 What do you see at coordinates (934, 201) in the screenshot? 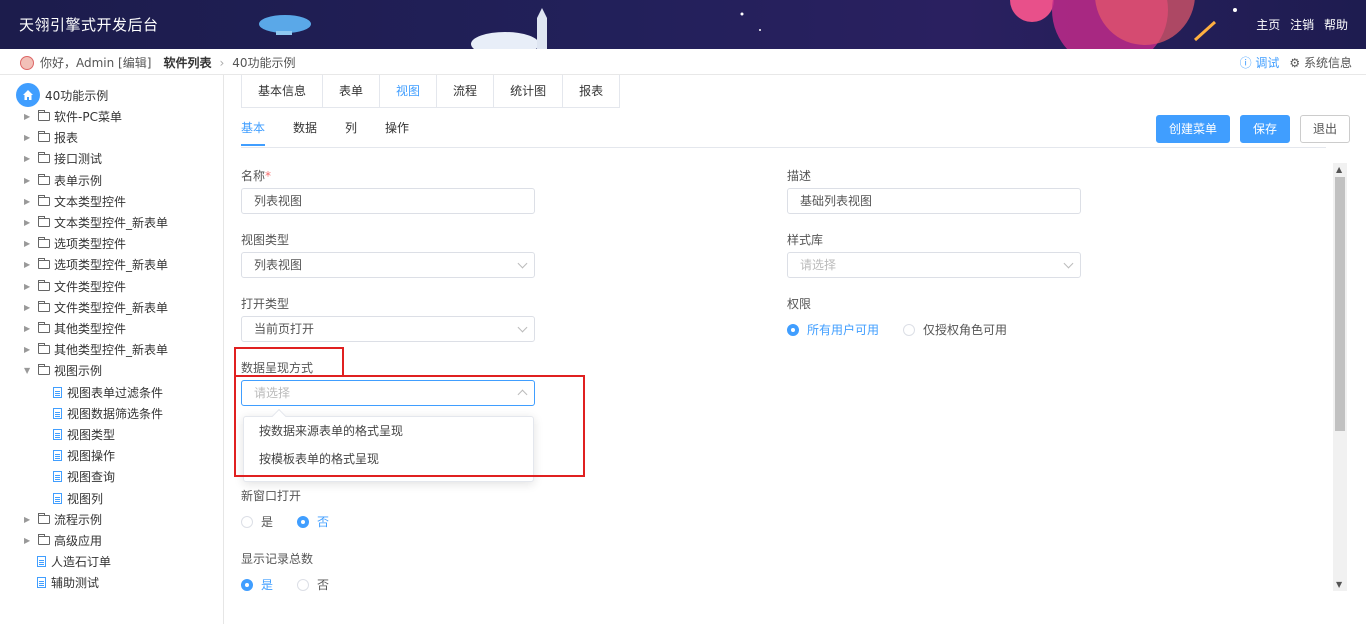
I see `desc-input: 基础列表视图` at bounding box center [934, 201].